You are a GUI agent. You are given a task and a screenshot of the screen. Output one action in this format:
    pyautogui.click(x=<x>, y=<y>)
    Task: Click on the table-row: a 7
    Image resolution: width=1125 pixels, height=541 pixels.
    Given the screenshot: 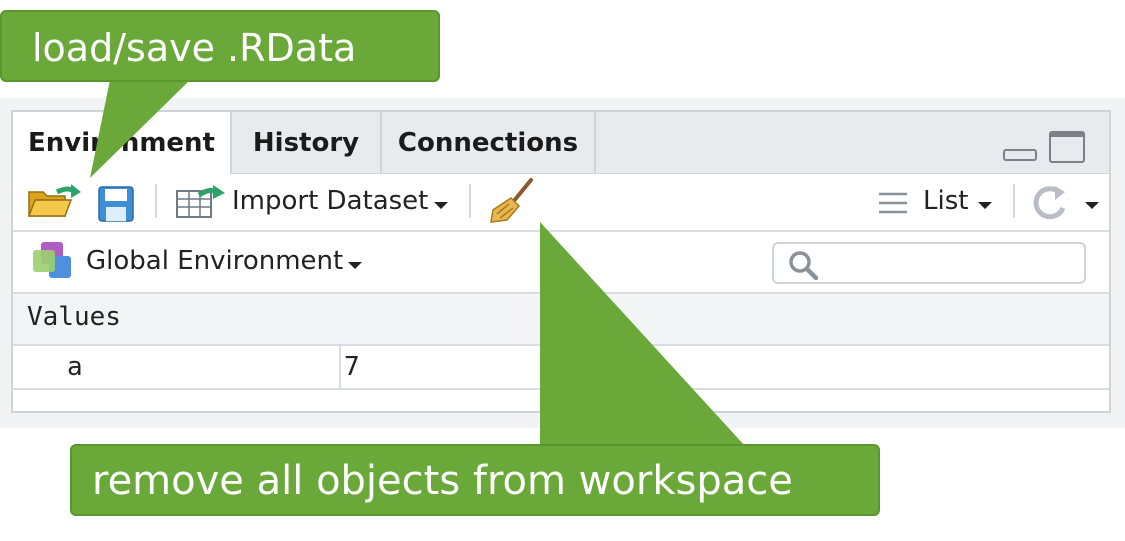 What is the action you would take?
    pyautogui.click(x=561, y=368)
    